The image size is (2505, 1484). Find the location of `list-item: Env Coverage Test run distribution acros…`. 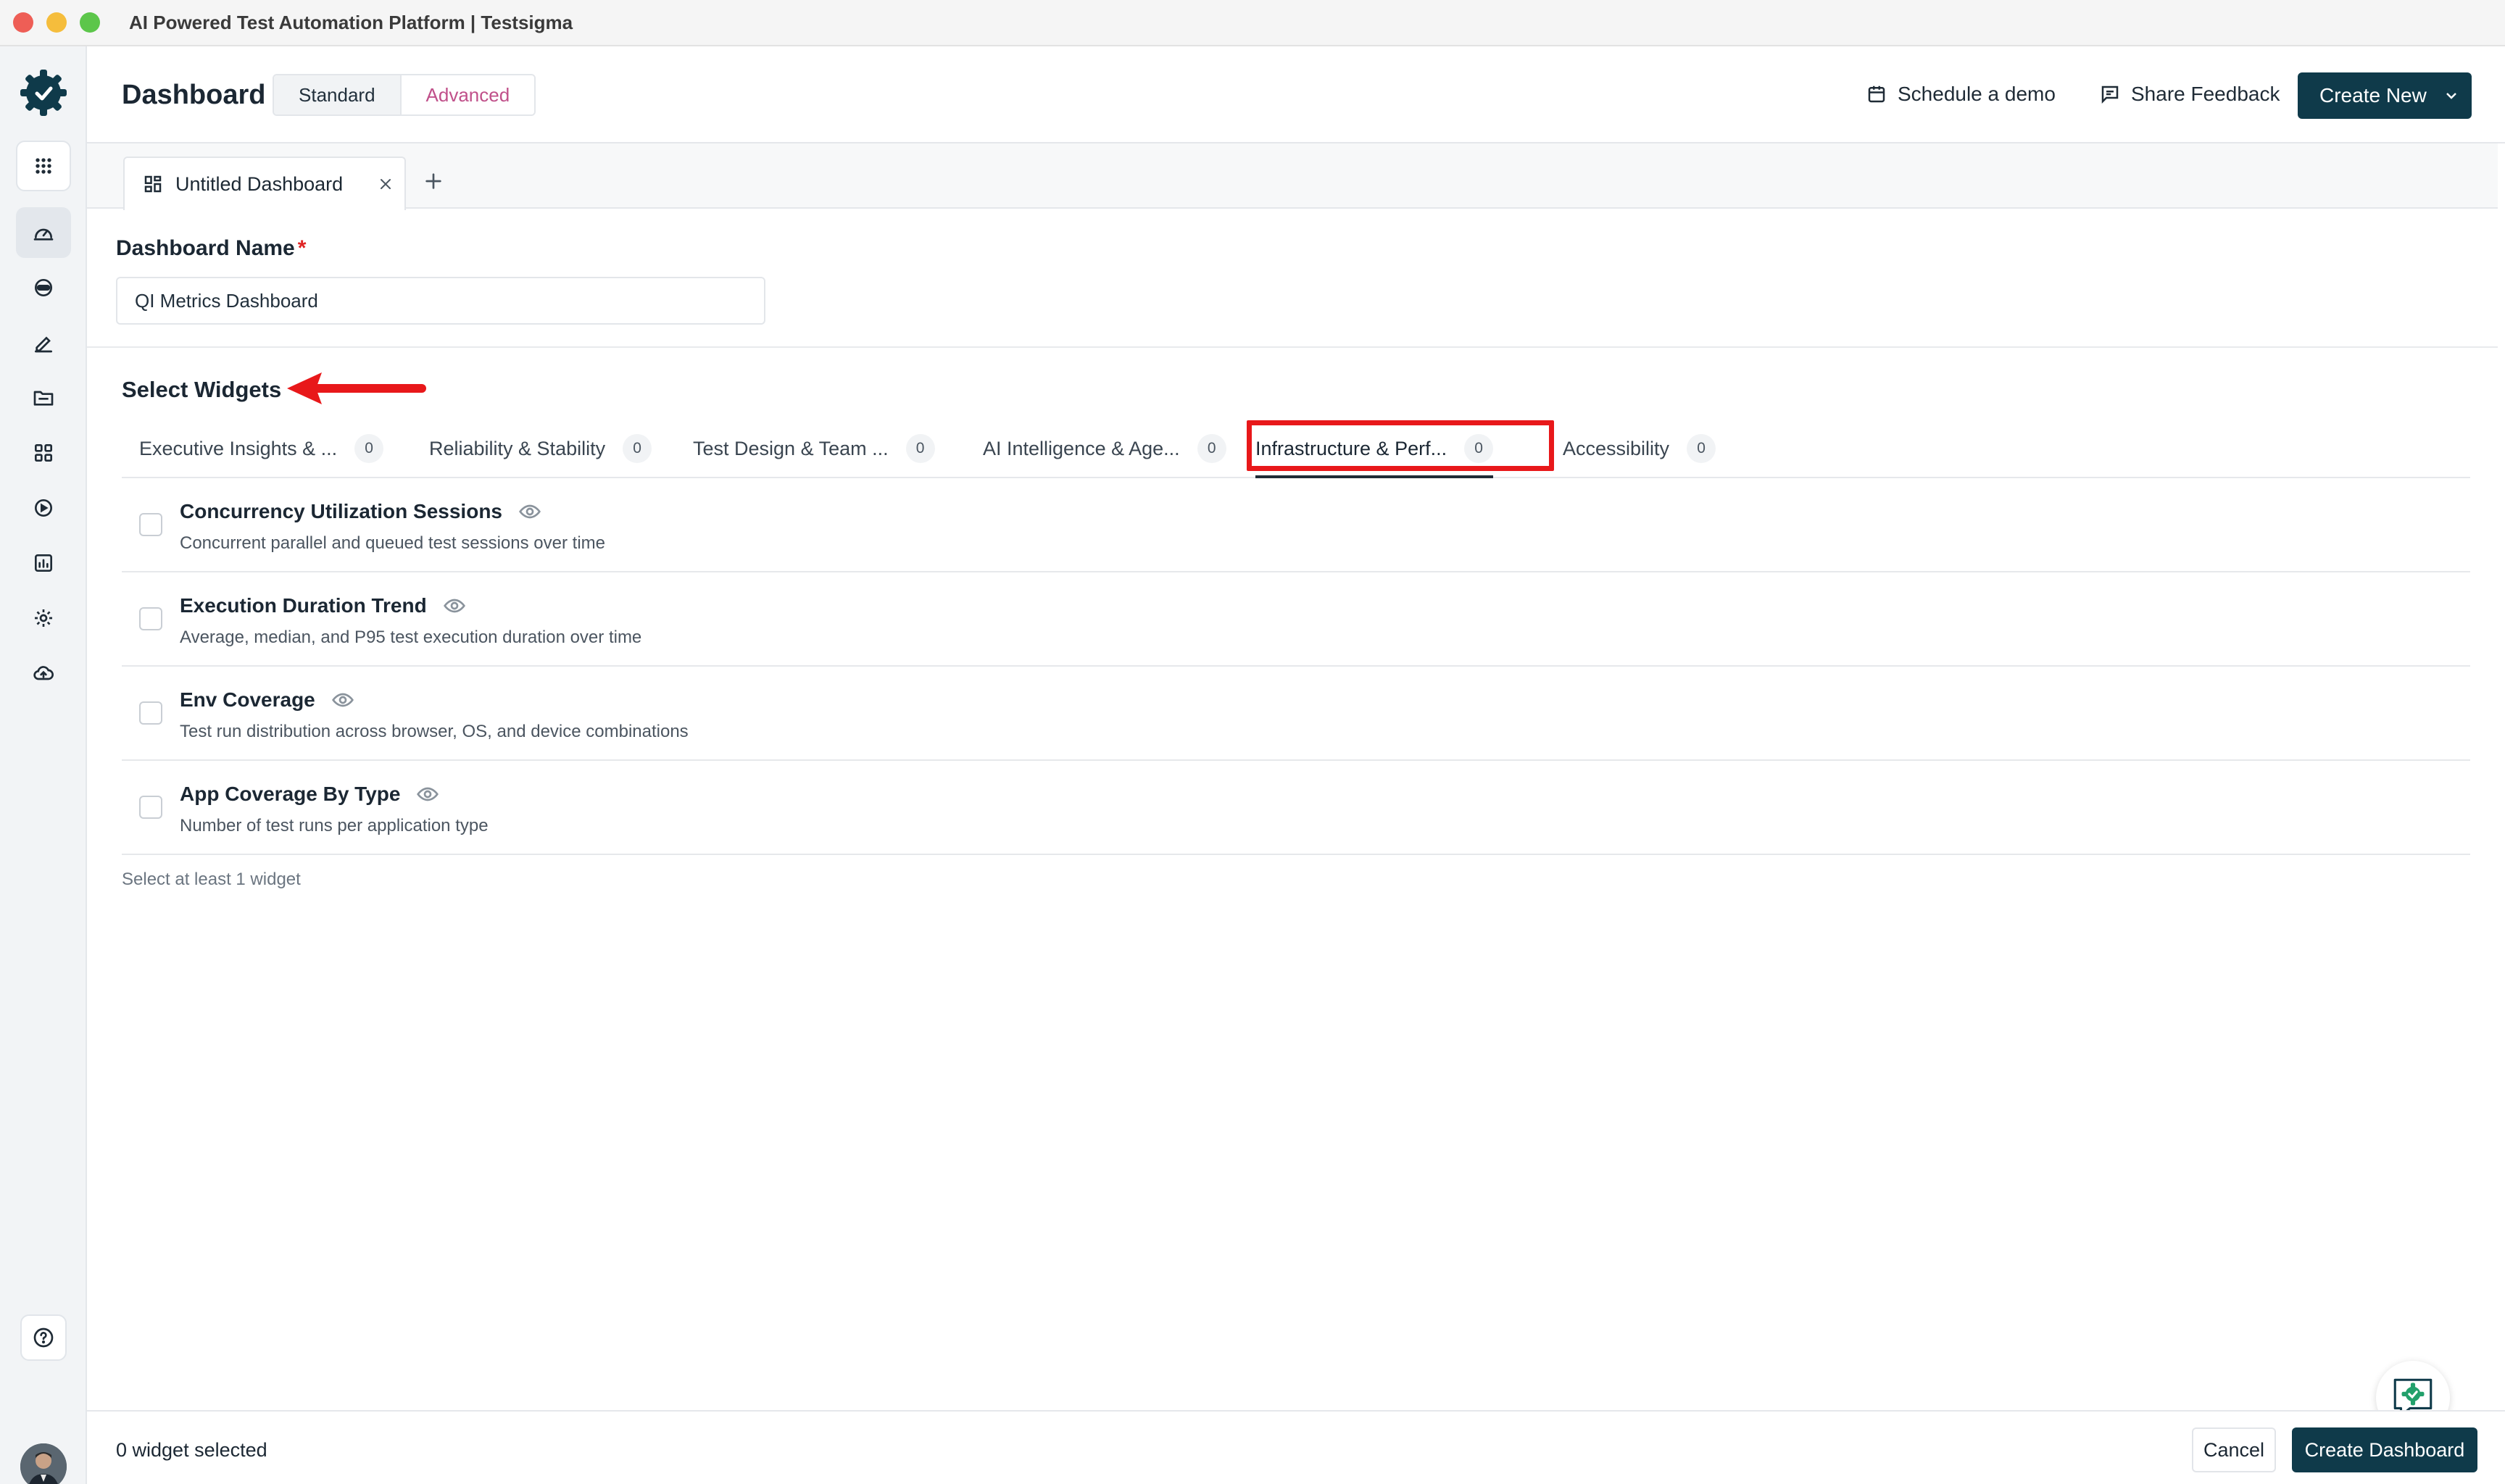

list-item: Env Coverage Test run distribution acros… is located at coordinates (1296, 714).